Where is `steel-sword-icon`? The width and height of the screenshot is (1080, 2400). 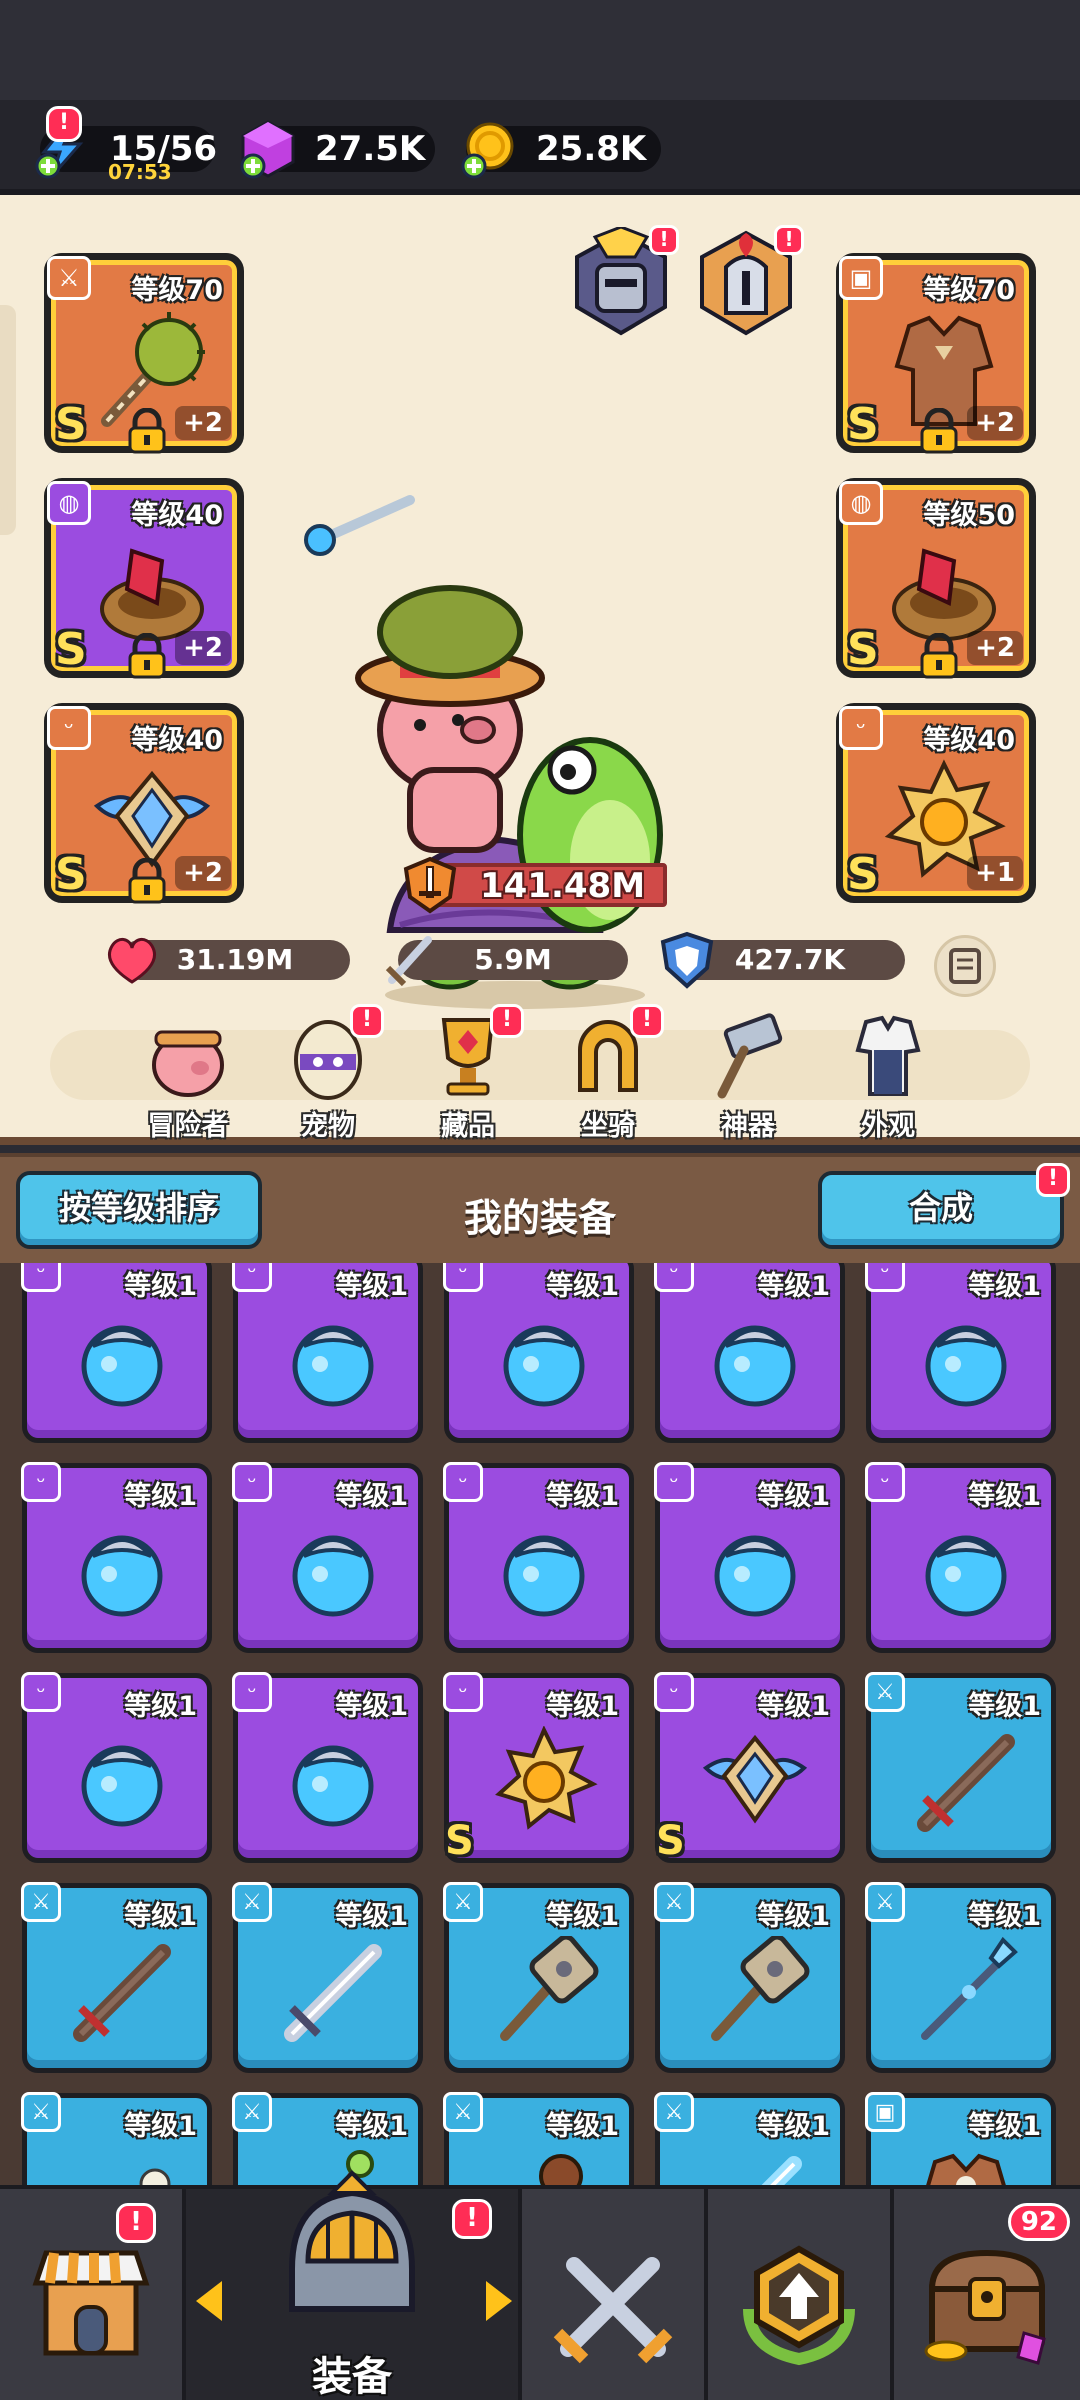
steel-sword-icon is located at coordinates (333, 1993).